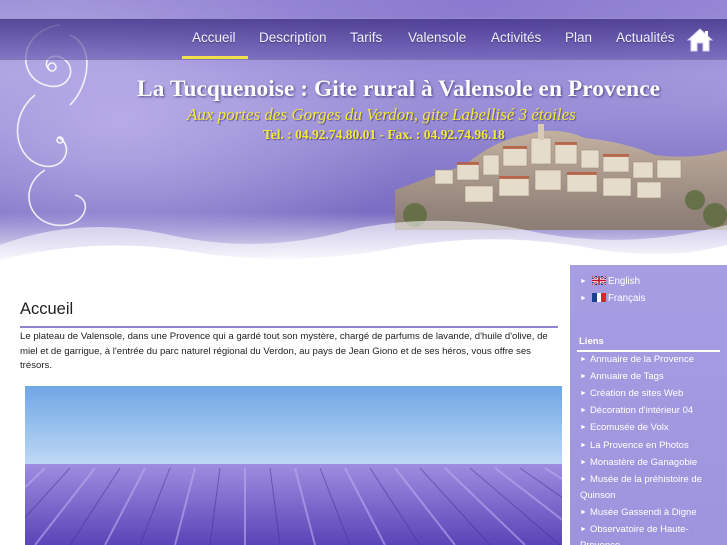 This screenshot has height=545, width=727. What do you see at coordinates (626, 376) in the screenshot?
I see `link-label: Annuaire de Tags` at bounding box center [626, 376].